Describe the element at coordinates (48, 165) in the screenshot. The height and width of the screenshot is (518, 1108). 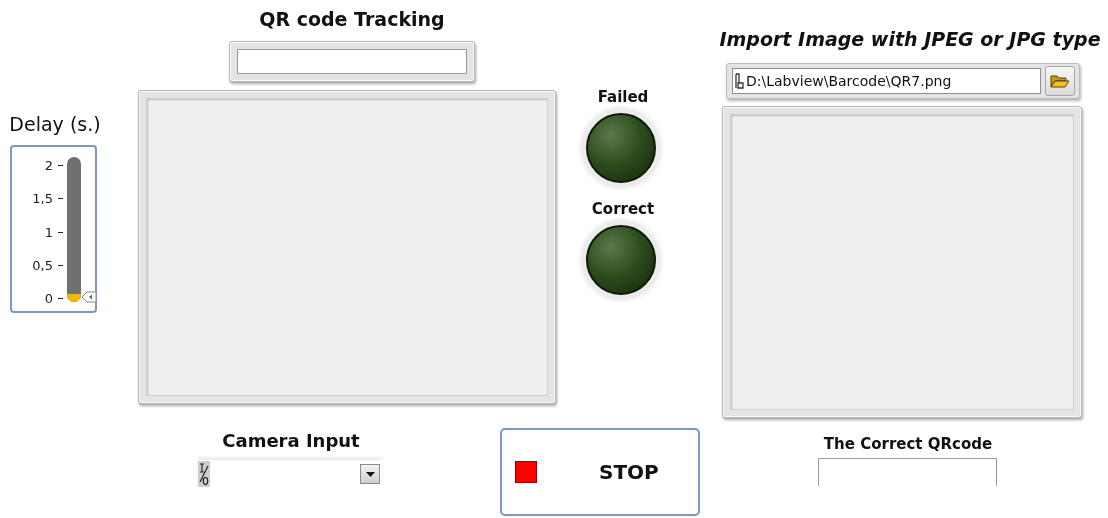
I see `scale-label: 2` at that location.